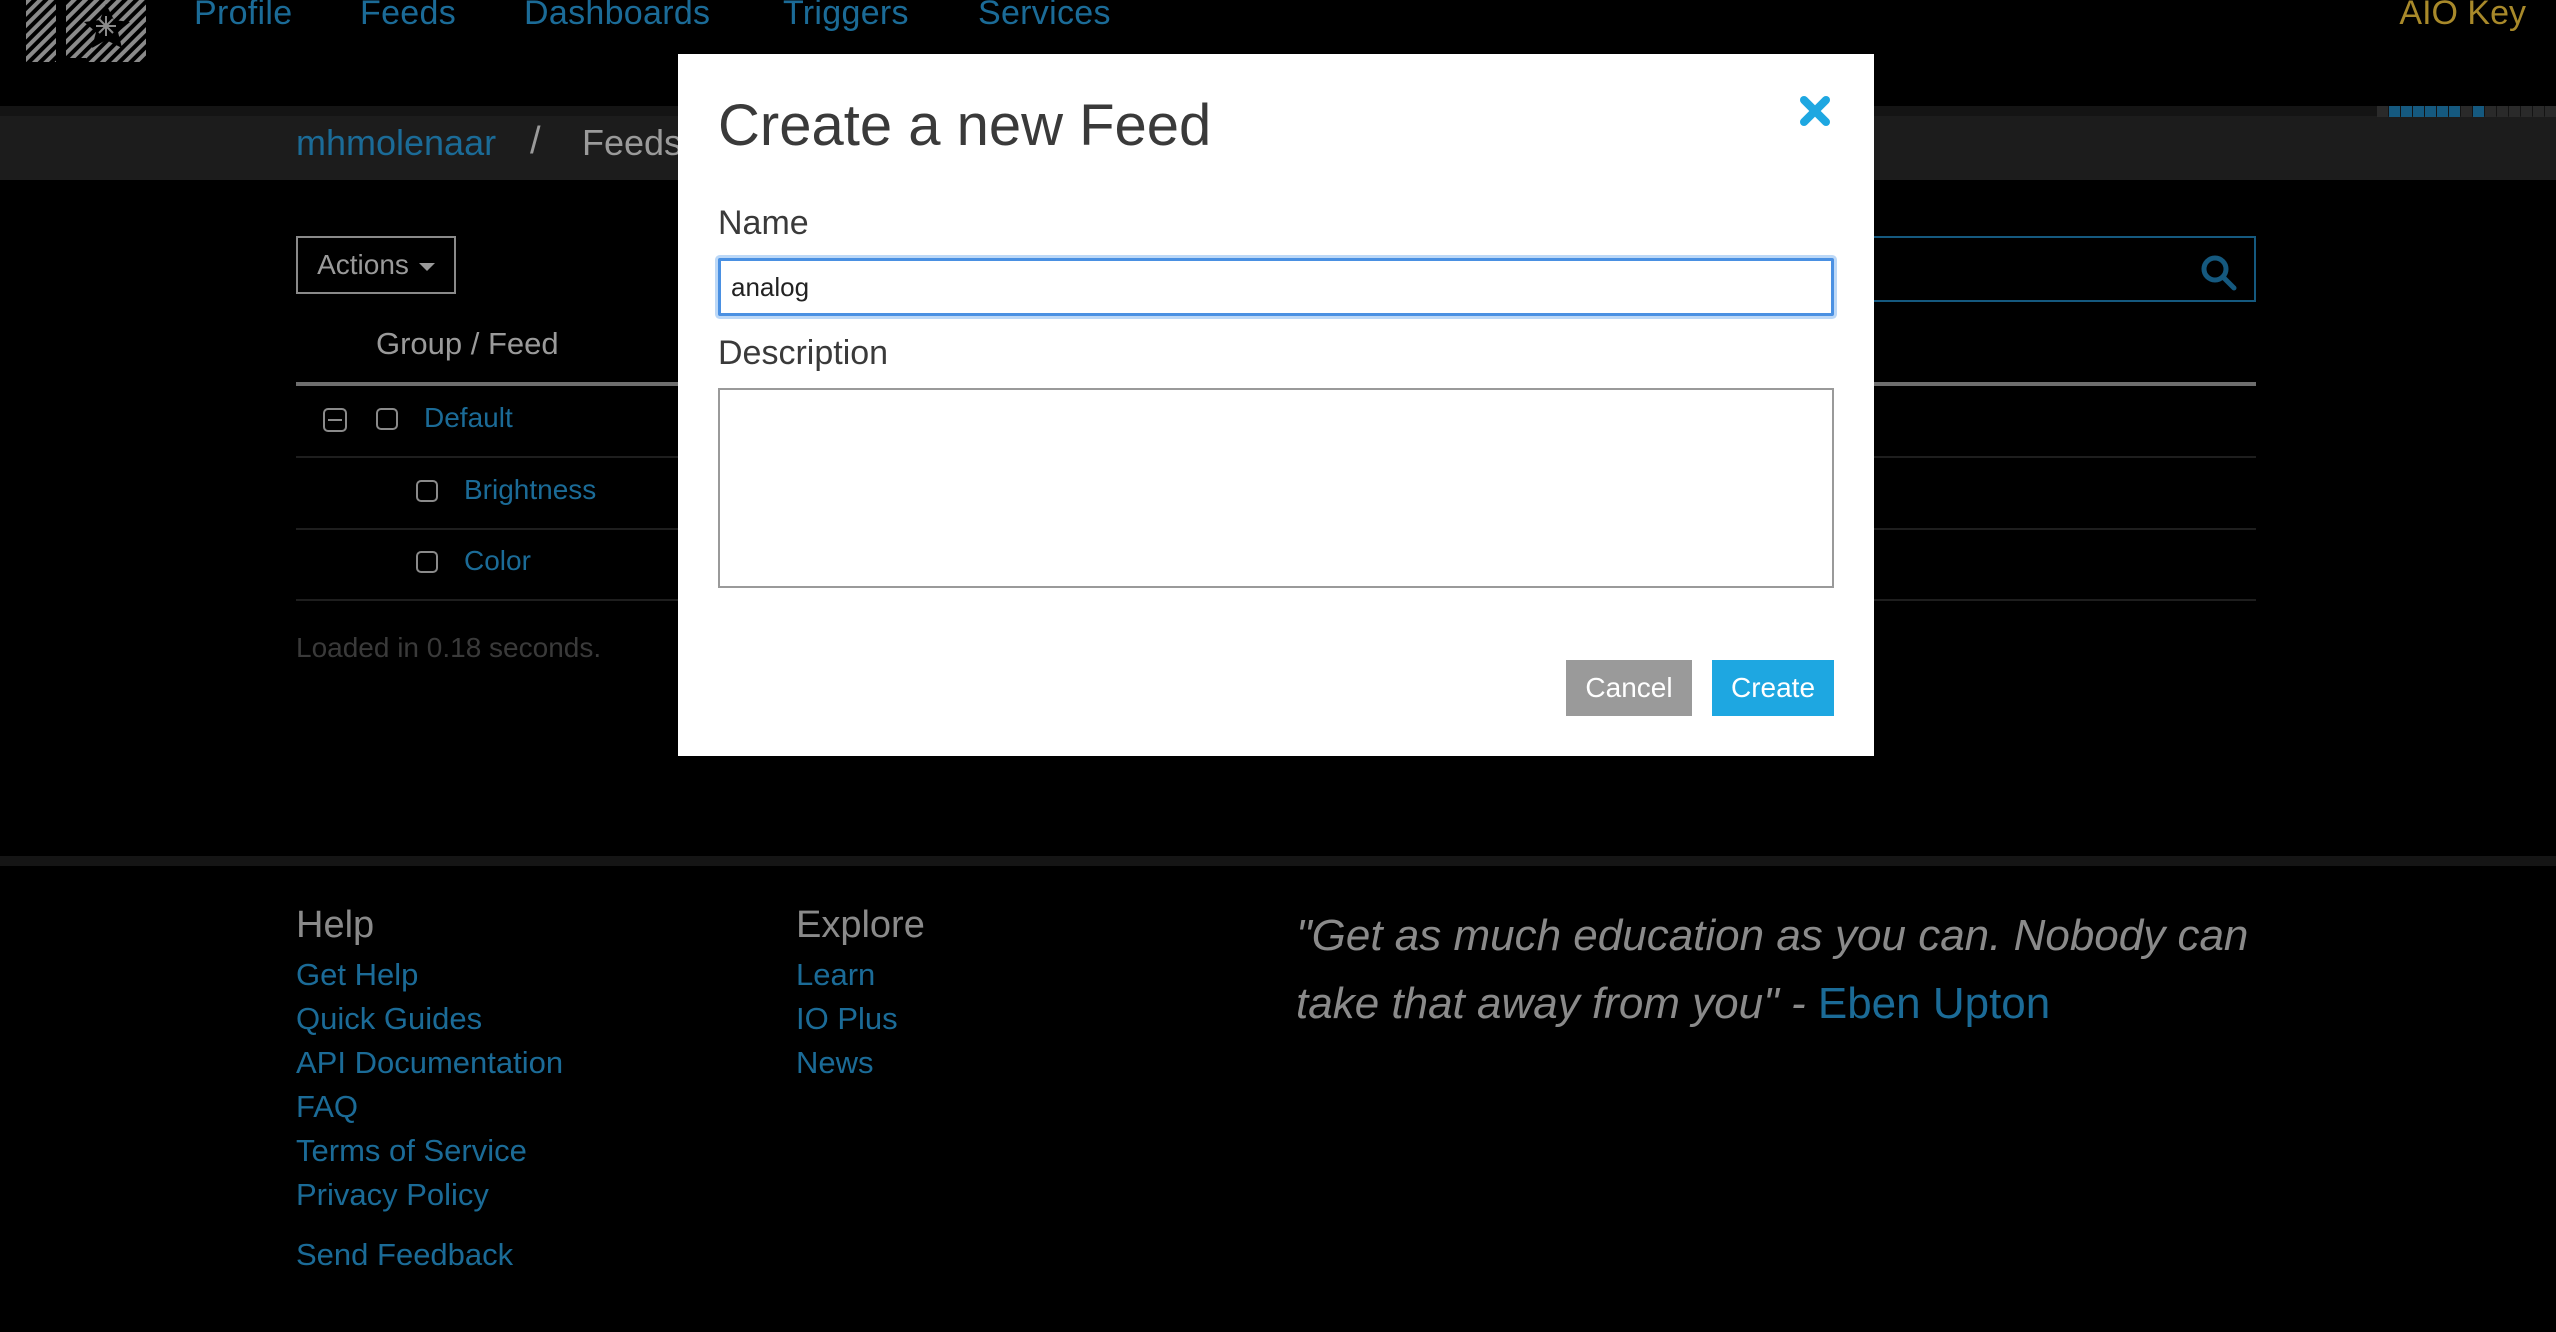 This screenshot has height=1332, width=2556. I want to click on footer-link-quick-guides: Quick Guides, so click(429, 1019).